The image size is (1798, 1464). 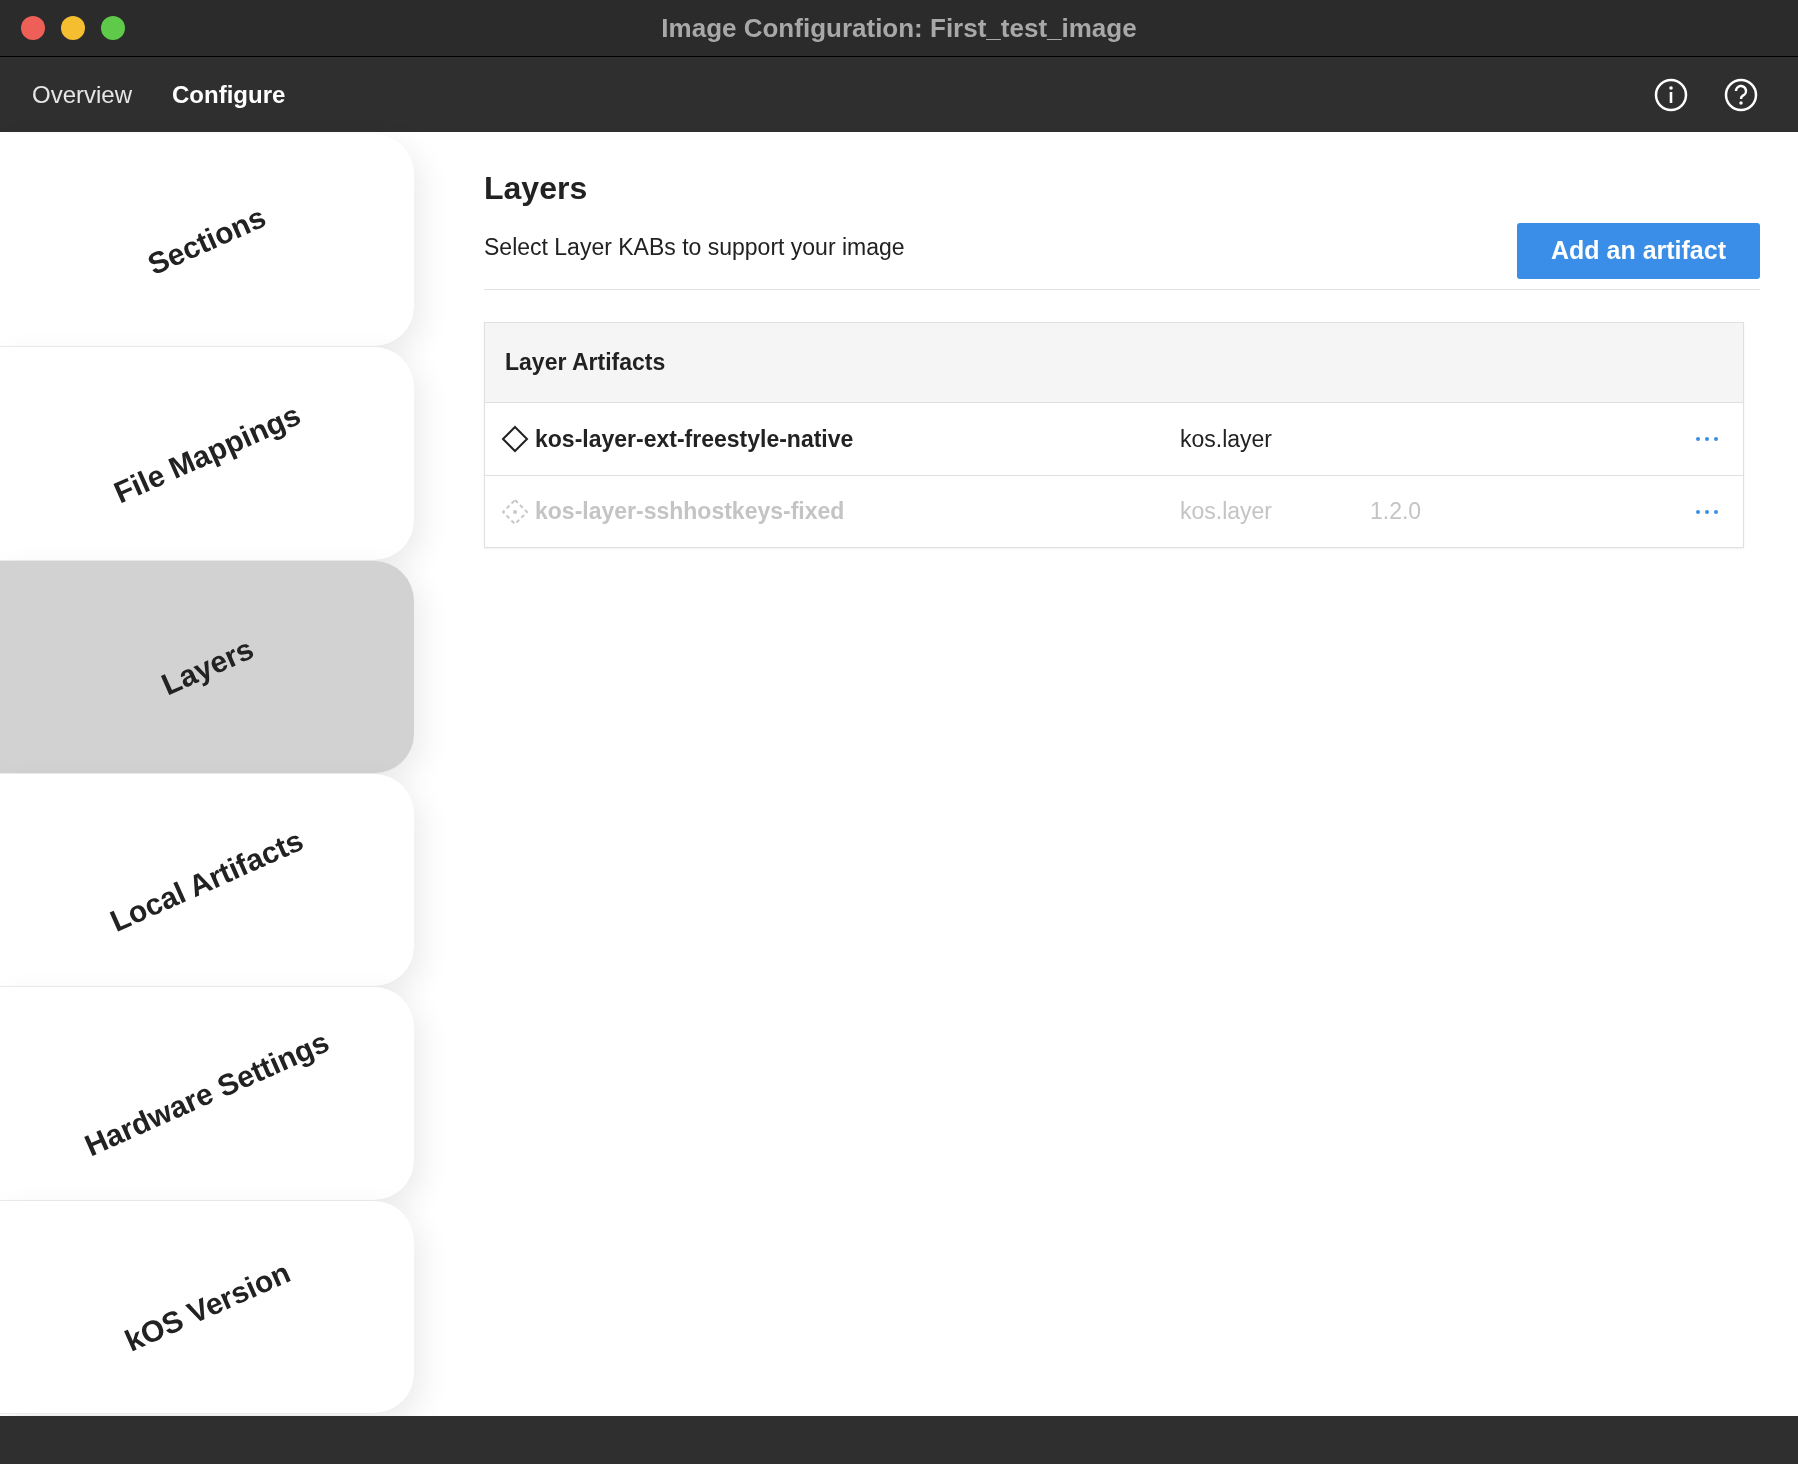 What do you see at coordinates (585, 363) in the screenshot?
I see `panel-title: Layer Artifacts` at bounding box center [585, 363].